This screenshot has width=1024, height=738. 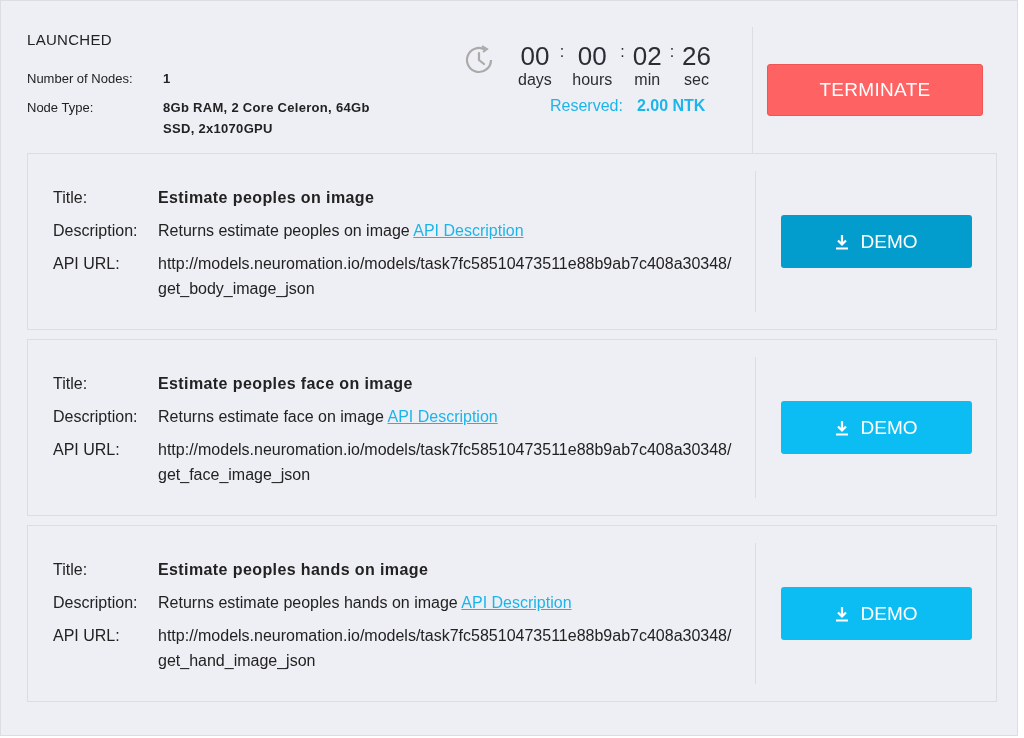 I want to click on model-description: Returns estimate peoples hands on image, so click(x=308, y=602).